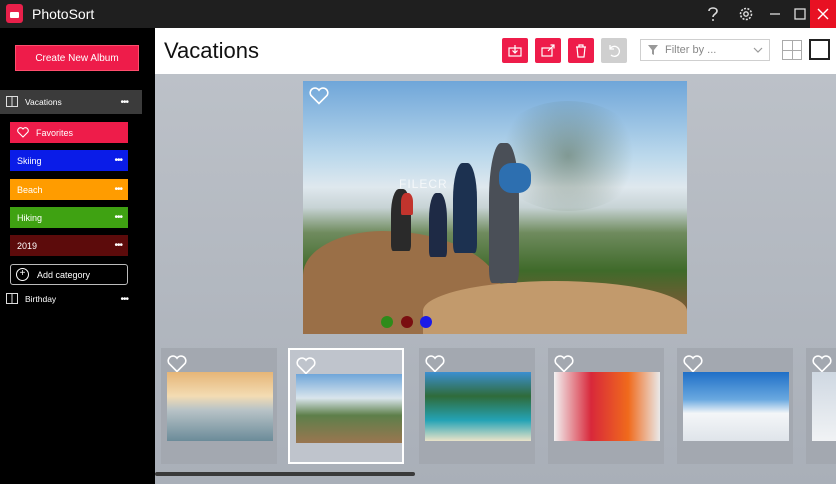 The height and width of the screenshot is (484, 836). Describe the element at coordinates (71, 102) in the screenshot. I see `album-item-vacations: Vacations •••` at that location.